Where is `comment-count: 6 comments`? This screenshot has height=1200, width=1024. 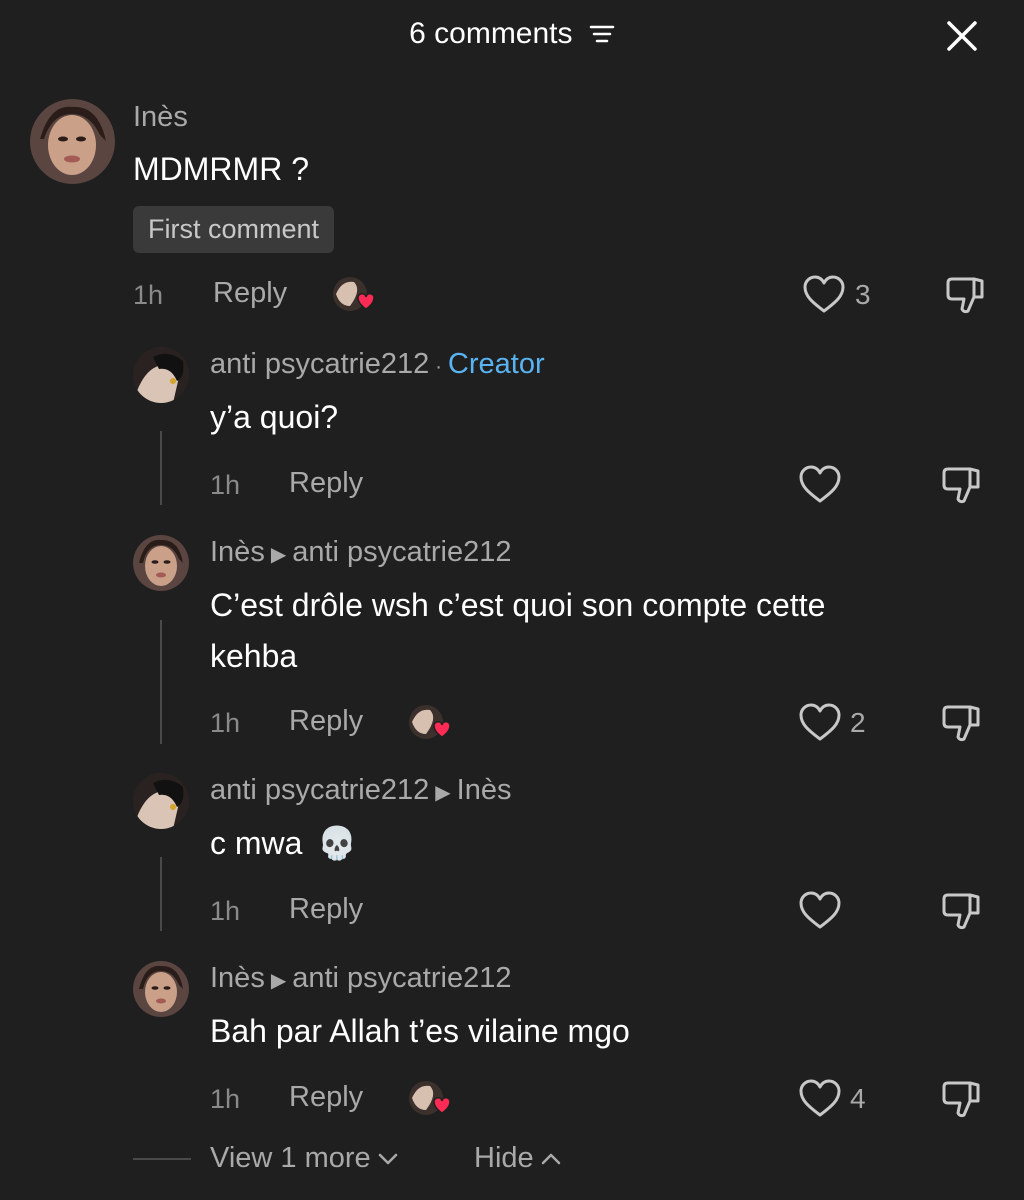 comment-count: 6 comments is located at coordinates (491, 34).